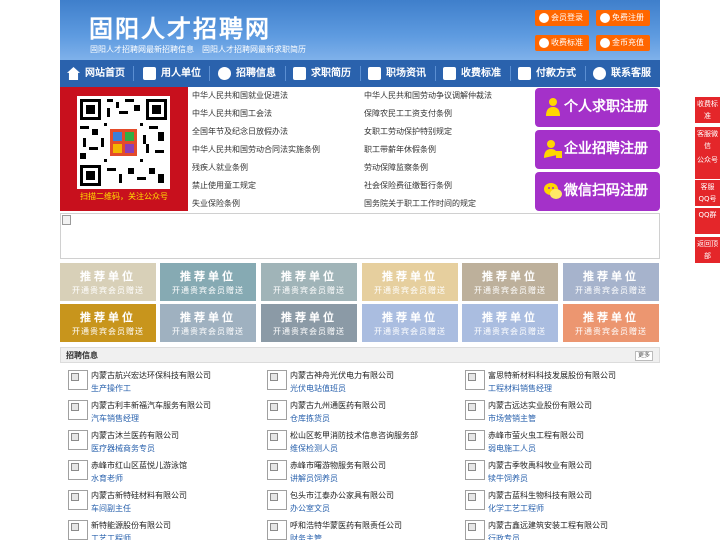 This screenshot has width=720, height=540. I want to click on company-name-link: 内蒙古沐兰医药有限公司, so click(135, 435).